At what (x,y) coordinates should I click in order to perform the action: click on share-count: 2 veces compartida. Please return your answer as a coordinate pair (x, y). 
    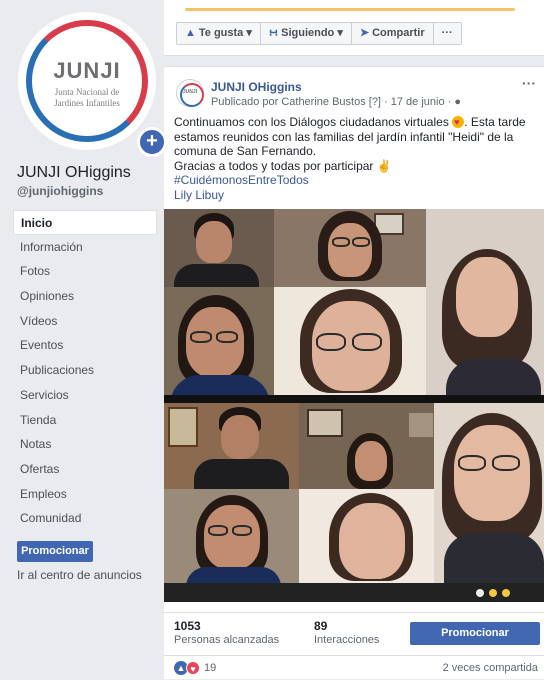
    Looking at the image, I should click on (490, 668).